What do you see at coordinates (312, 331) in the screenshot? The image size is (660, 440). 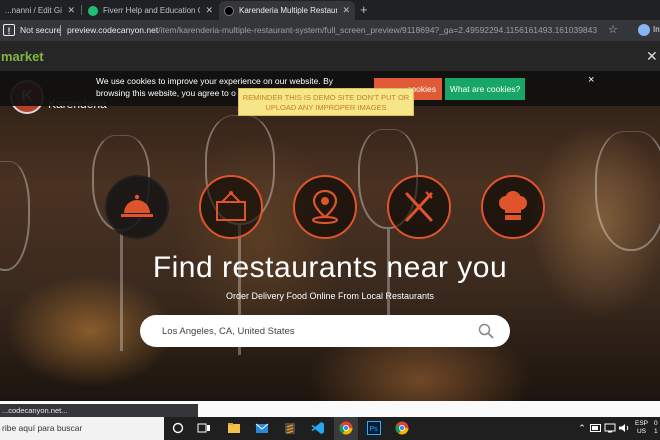 I see `location-search-input` at bounding box center [312, 331].